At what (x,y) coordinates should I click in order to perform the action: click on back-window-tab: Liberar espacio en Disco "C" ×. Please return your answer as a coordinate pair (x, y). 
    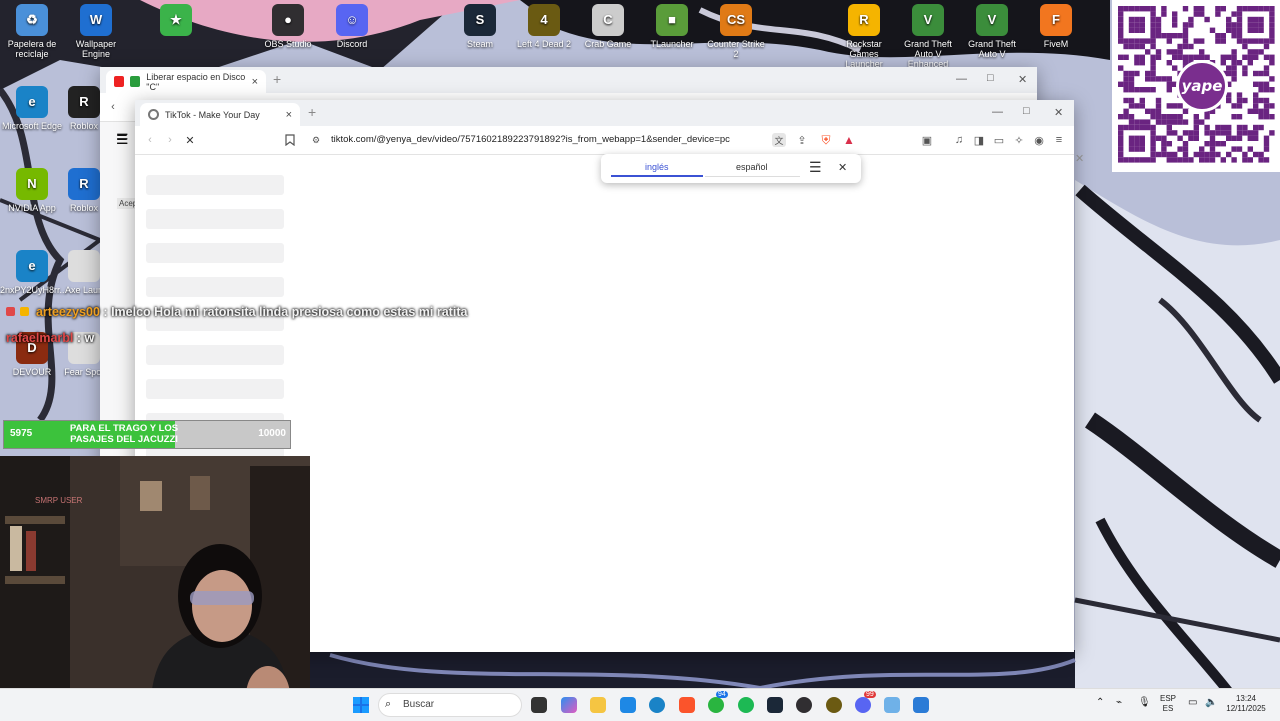
    Looking at the image, I should click on (186, 81).